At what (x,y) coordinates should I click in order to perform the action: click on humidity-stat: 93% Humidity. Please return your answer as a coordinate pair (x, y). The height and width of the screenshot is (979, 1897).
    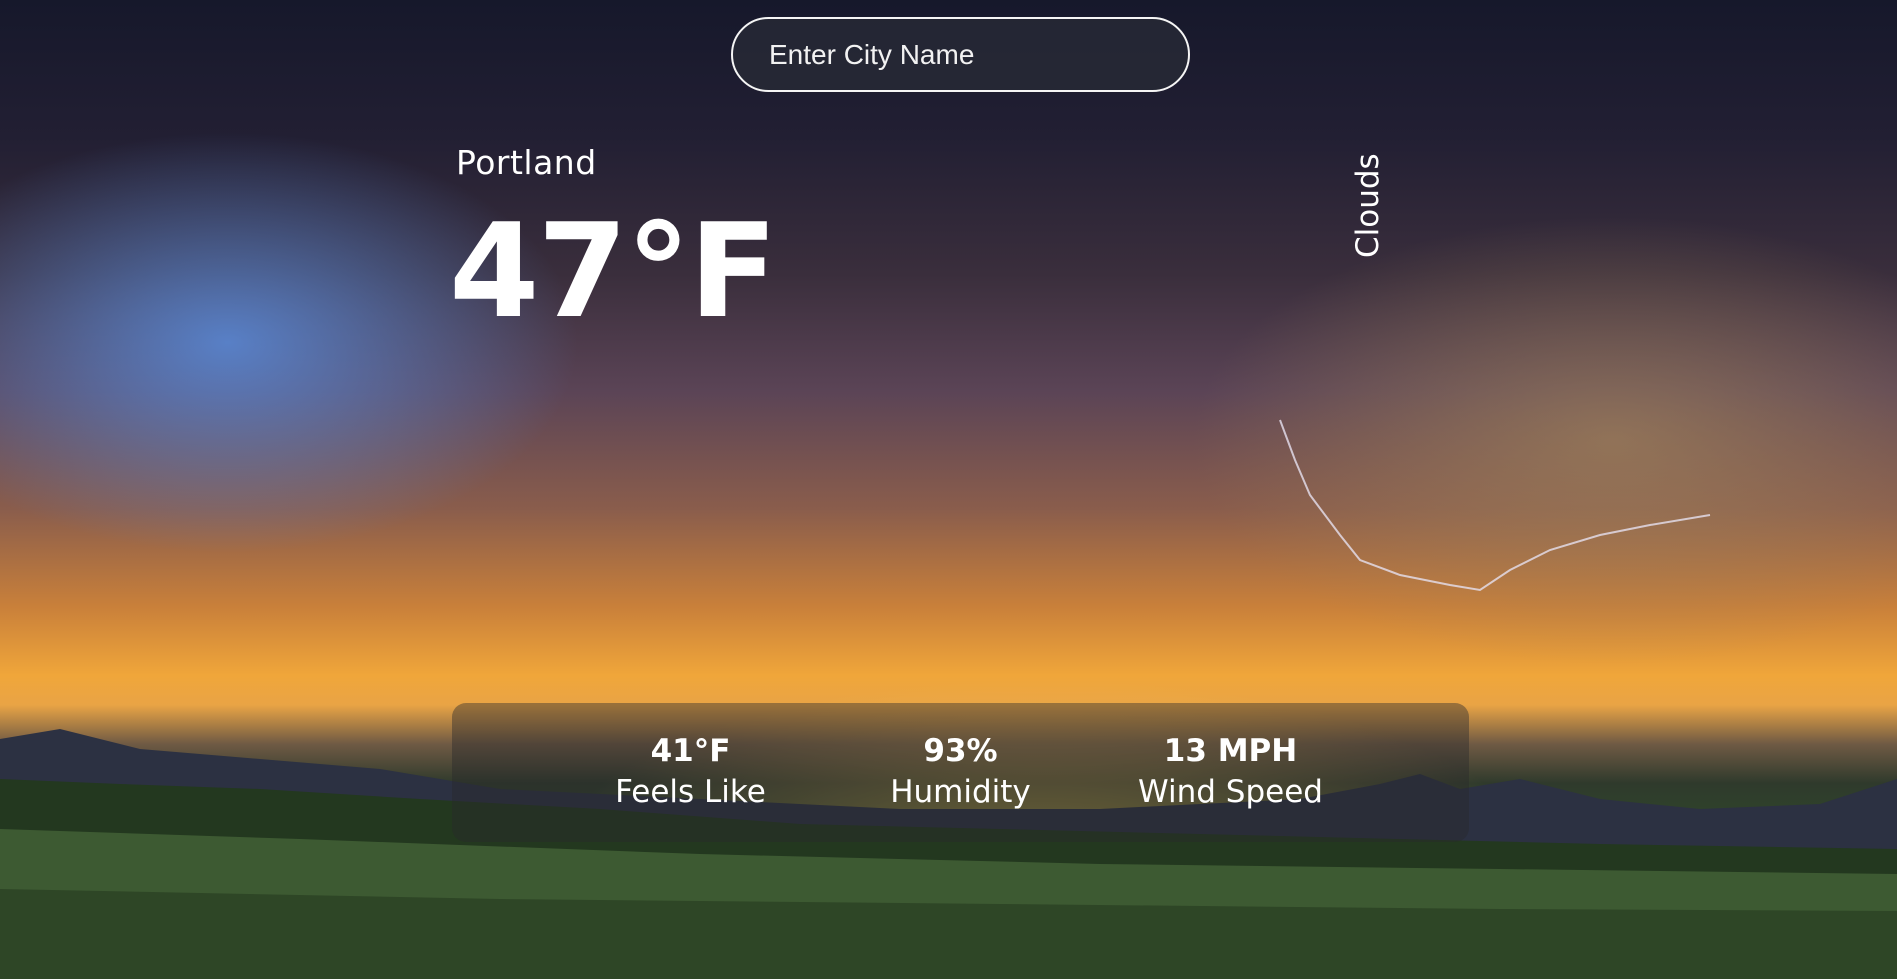
    Looking at the image, I should click on (961, 773).